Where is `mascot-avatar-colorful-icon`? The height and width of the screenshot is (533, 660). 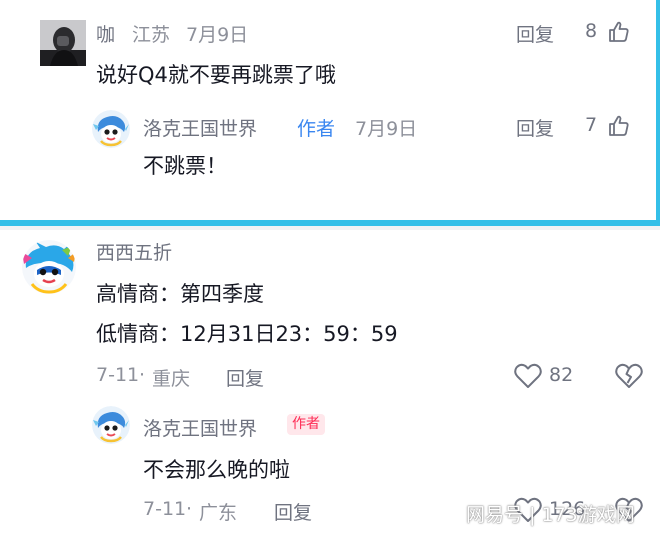
mascot-avatar-colorful-icon is located at coordinates (49, 267).